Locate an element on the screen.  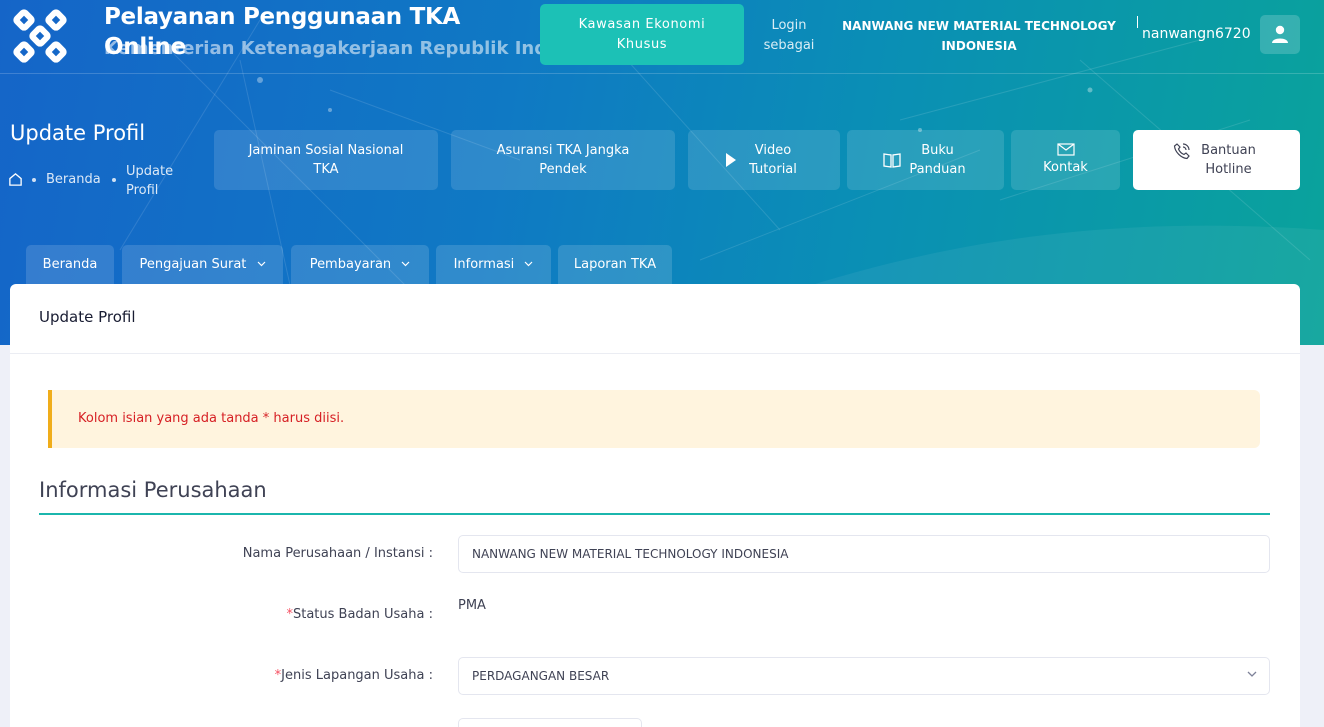
bantuan-hotline-button: Bantuan Hotline is located at coordinates (1216, 160).